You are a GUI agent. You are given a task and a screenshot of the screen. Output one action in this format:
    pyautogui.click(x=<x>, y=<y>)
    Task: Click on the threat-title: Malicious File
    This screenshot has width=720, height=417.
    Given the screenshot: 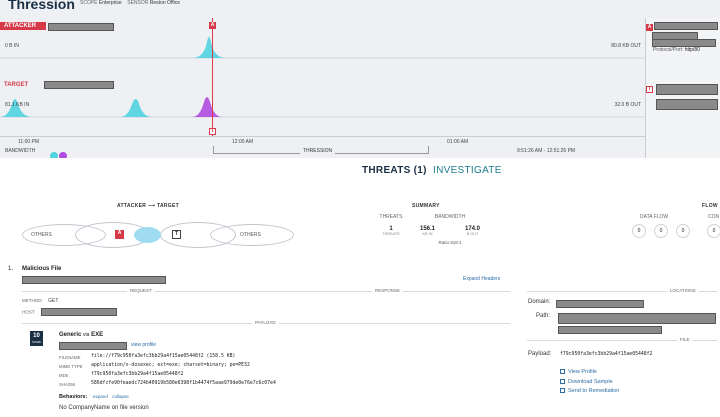 What is the action you would take?
    pyautogui.click(x=41, y=269)
    